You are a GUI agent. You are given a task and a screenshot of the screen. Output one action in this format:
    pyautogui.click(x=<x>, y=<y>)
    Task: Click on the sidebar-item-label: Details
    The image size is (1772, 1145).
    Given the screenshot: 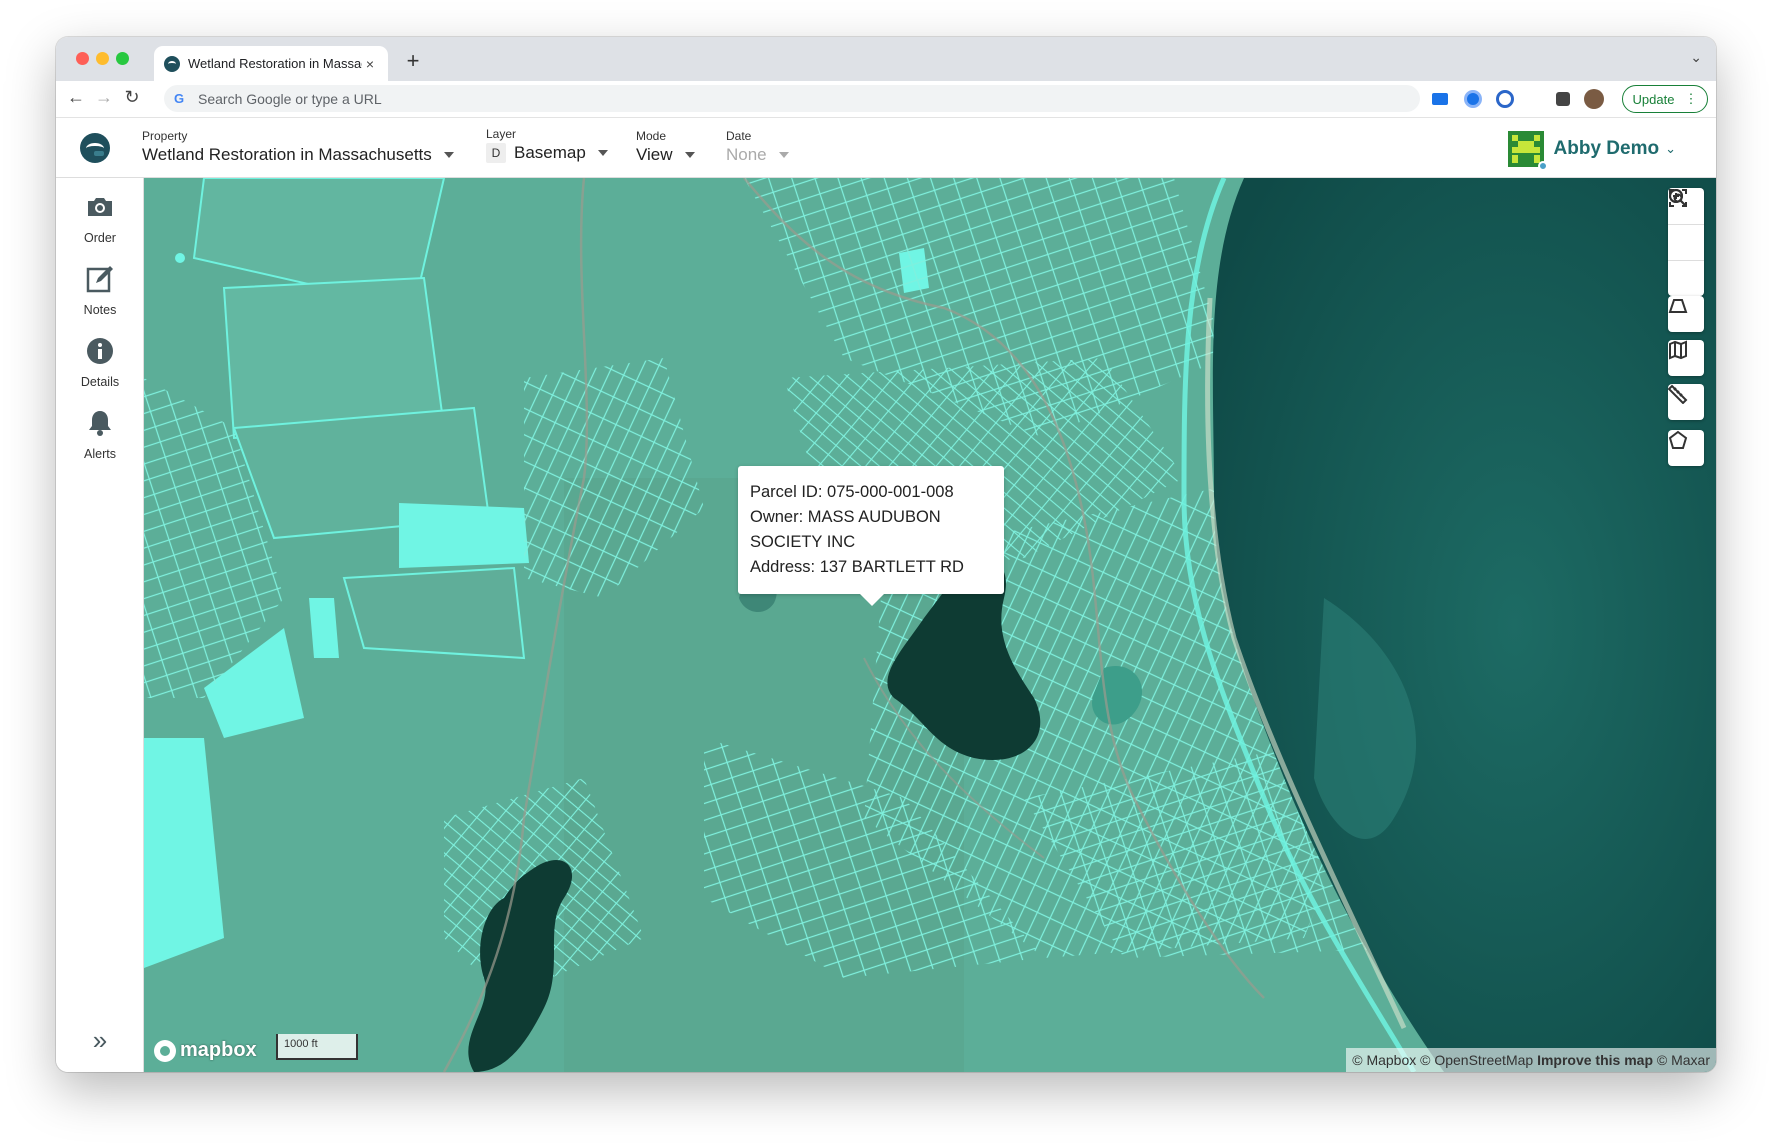 What is the action you would take?
    pyautogui.click(x=100, y=382)
    